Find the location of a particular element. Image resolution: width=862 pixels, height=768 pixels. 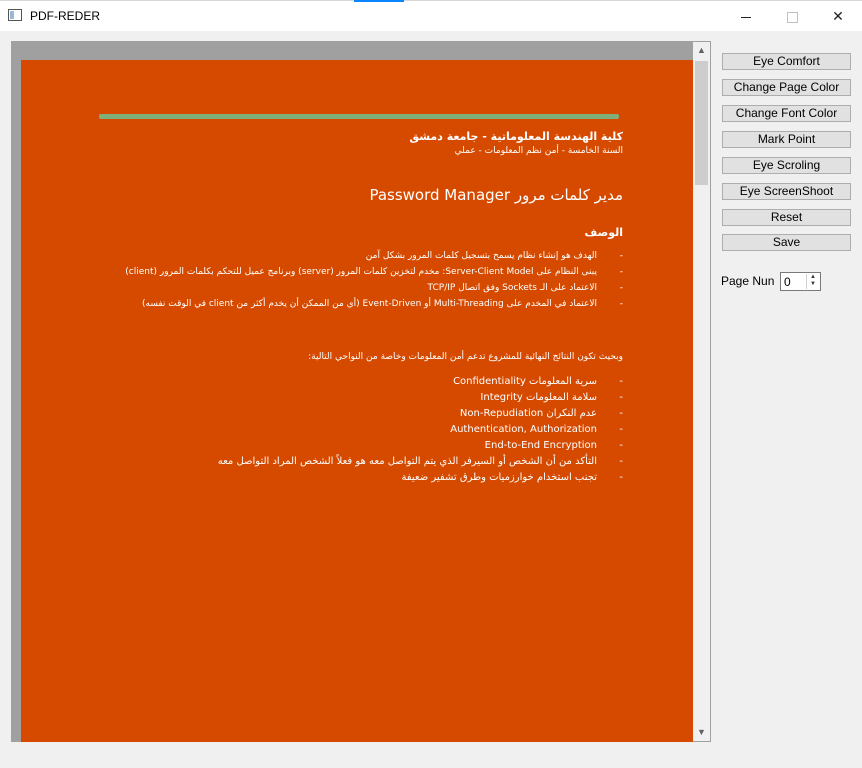

vertical-scrollbar: ▲ ▼ is located at coordinates (701, 391).